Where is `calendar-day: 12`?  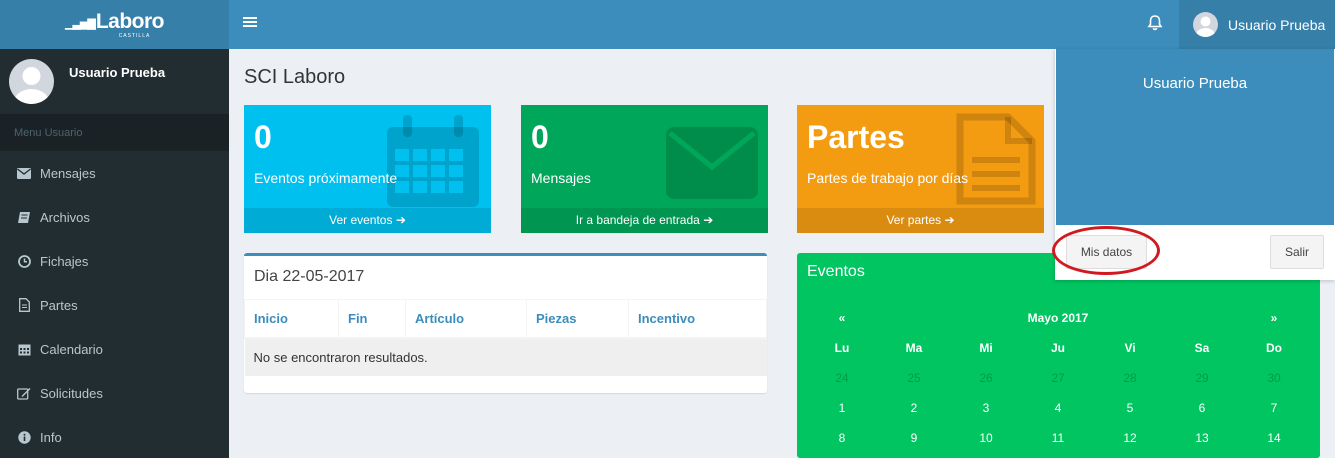 calendar-day: 12 is located at coordinates (1130, 438).